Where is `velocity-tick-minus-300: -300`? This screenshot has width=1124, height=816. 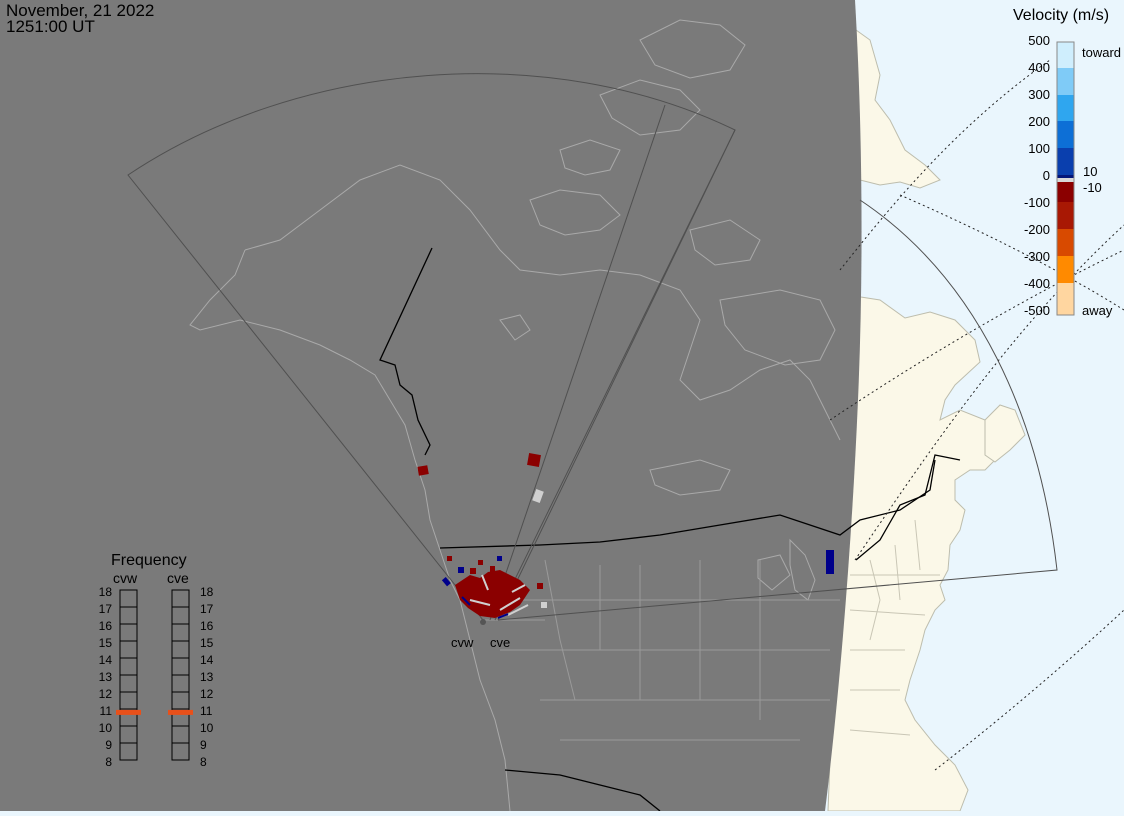
velocity-tick-minus-300: -300 is located at coordinates (1037, 256).